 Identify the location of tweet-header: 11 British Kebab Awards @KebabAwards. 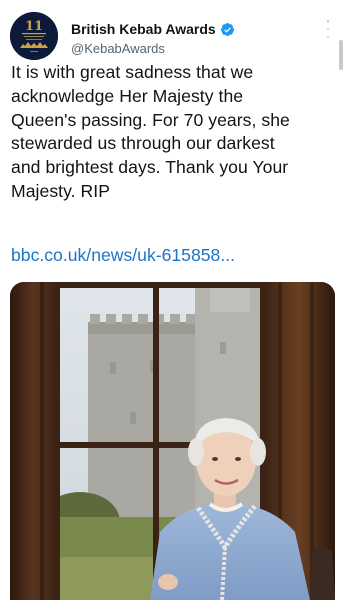
(177, 37).